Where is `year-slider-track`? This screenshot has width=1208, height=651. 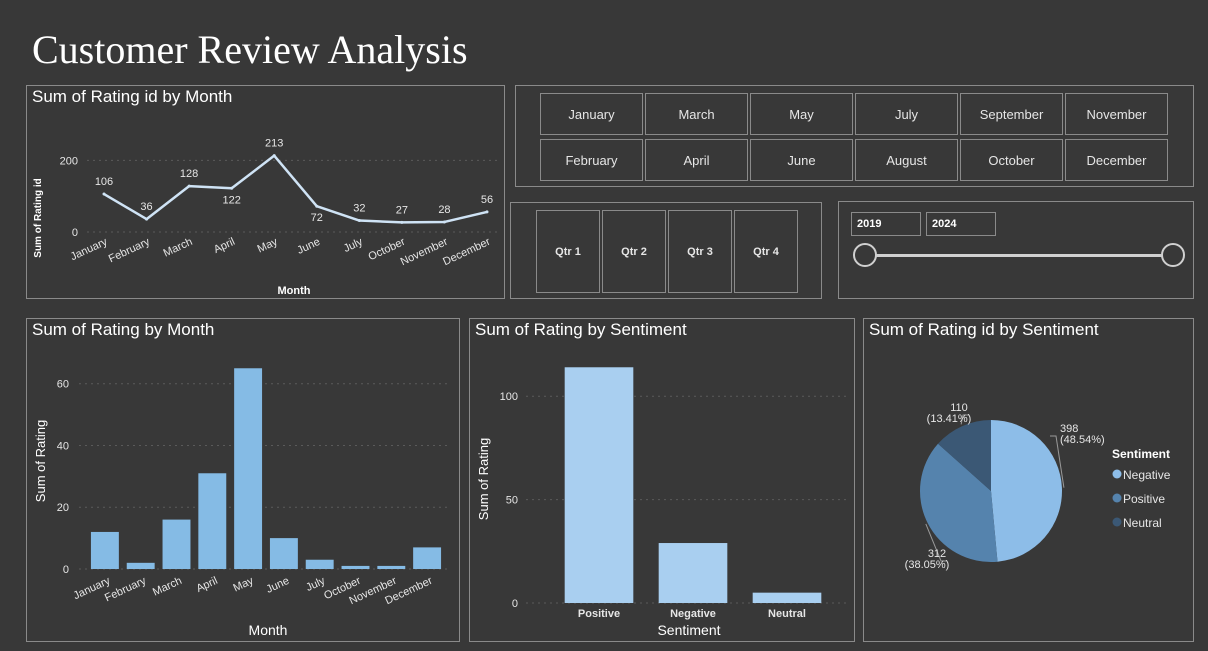
year-slider-track is located at coordinates (1019, 255).